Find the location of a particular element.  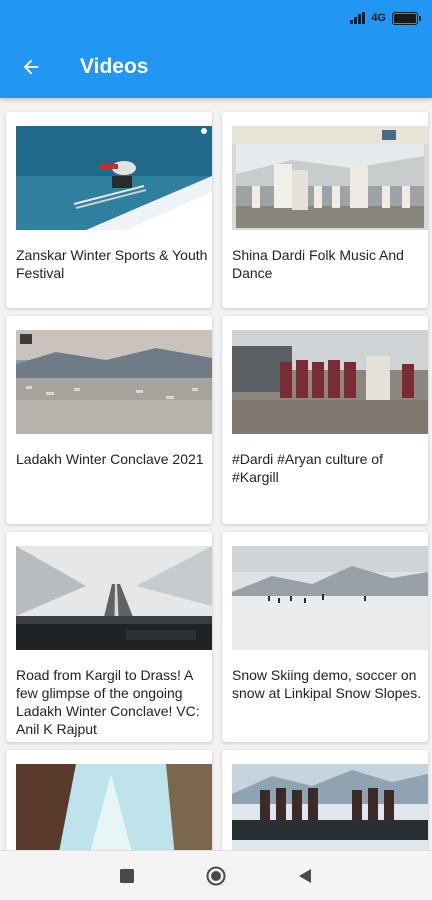

home-button is located at coordinates (216, 876).